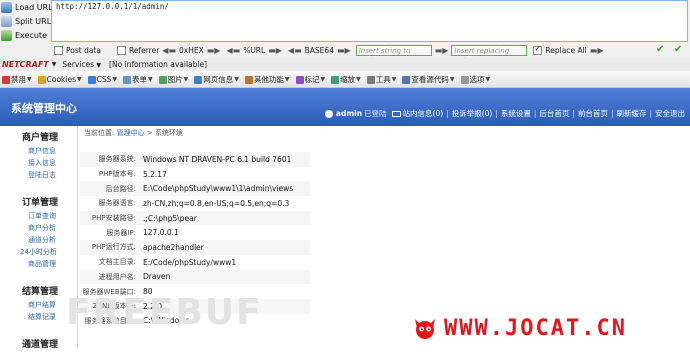 The width and height of the screenshot is (690, 352). I want to click on url-encode-button: %URL, so click(254, 50).